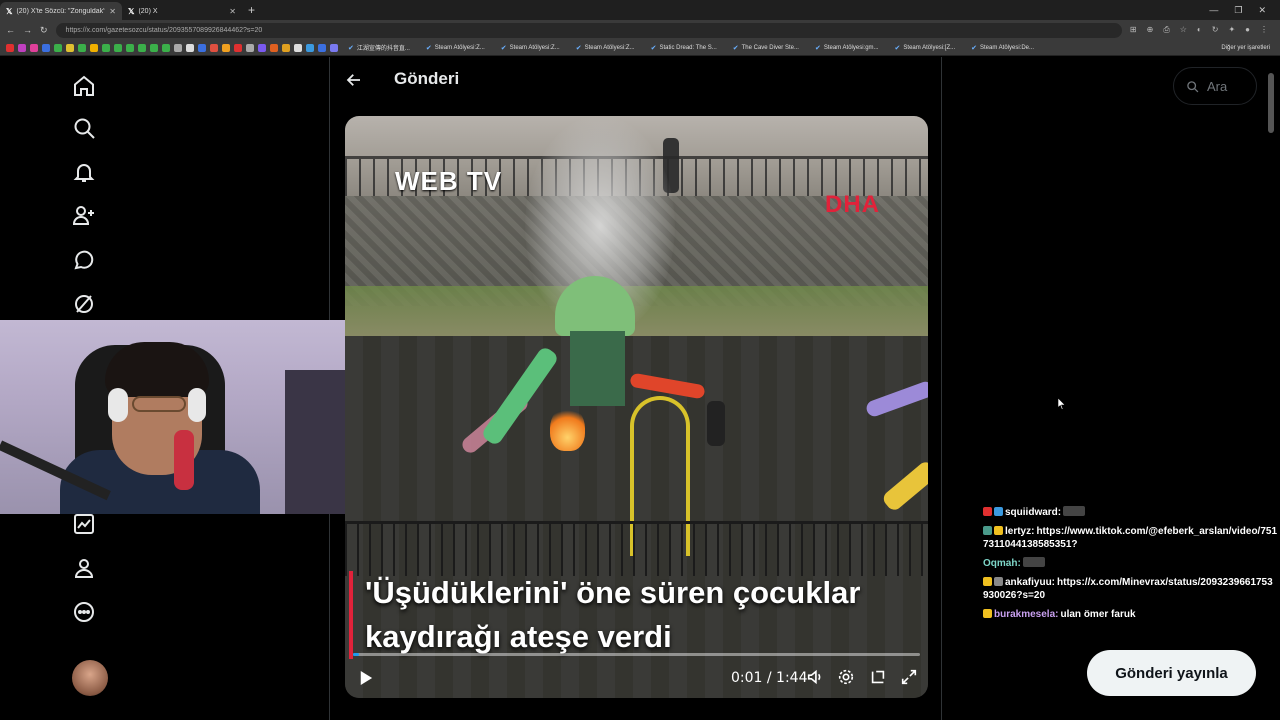  Describe the element at coordinates (1150, 30) in the screenshot. I see `zoom-icon: ⊕` at that location.